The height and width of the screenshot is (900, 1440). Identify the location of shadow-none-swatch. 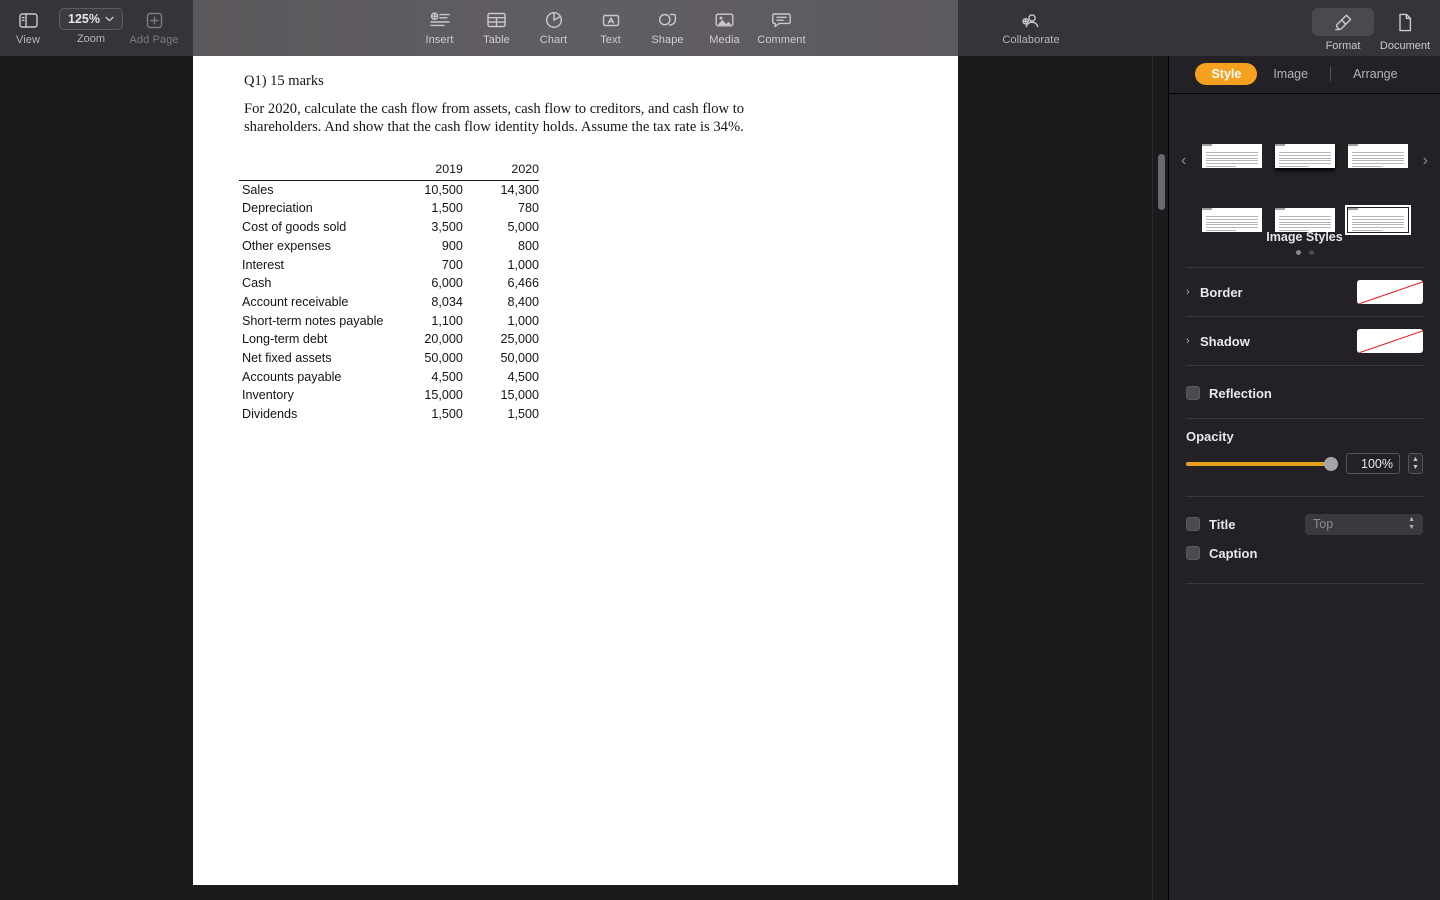
(1390, 341).